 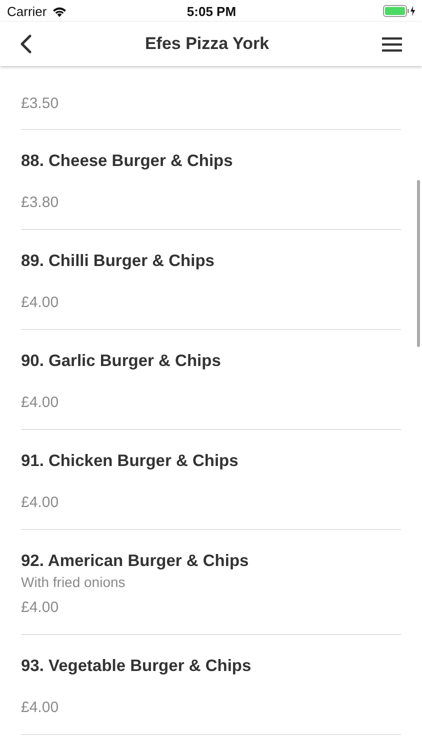 What do you see at coordinates (121, 361) in the screenshot?
I see `item-name: 90. Garlic Burger & Chips` at bounding box center [121, 361].